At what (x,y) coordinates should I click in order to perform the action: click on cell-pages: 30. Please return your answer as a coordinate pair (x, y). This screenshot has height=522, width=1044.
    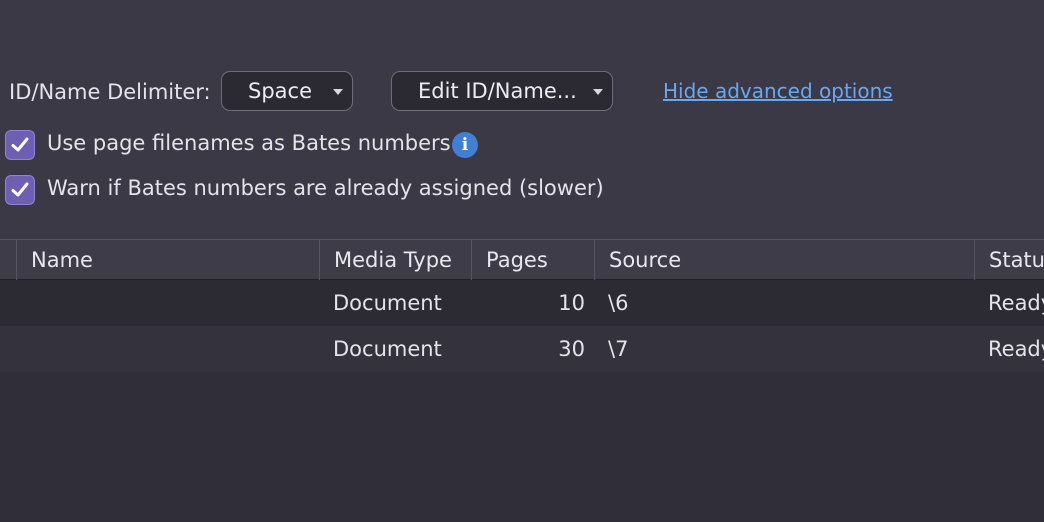
    Looking at the image, I should click on (571, 349).